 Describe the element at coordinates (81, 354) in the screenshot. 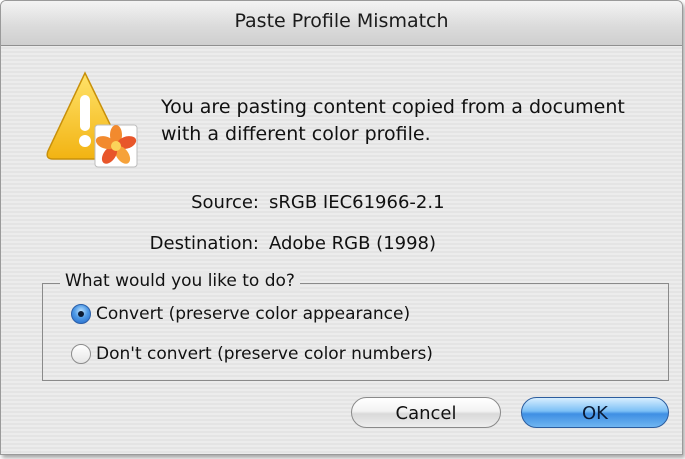

I see `dont-convert-radio` at that location.